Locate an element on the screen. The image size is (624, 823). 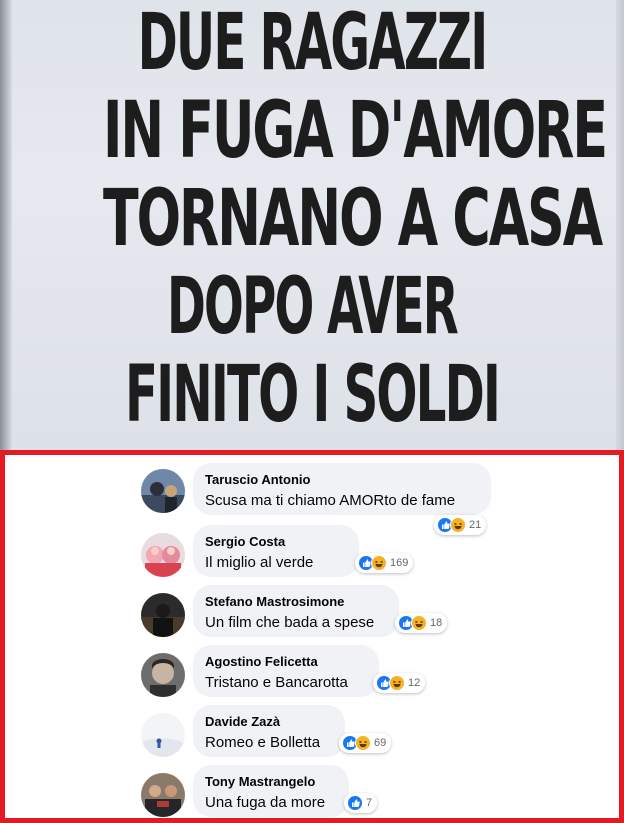
comment-text: Una fuga da more is located at coordinates (265, 802).